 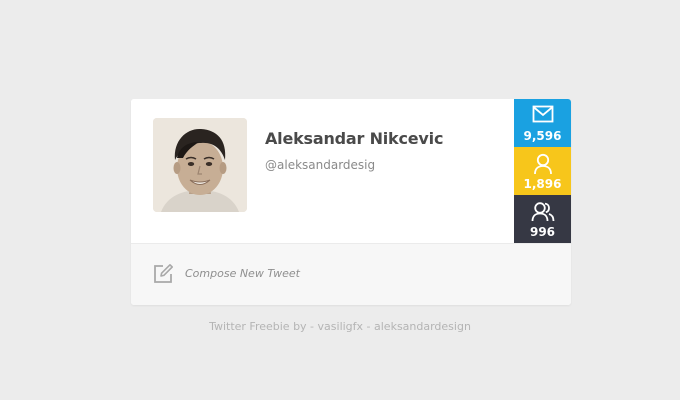 I want to click on profile-name: Aleksandar Nikcevic, so click(x=354, y=138).